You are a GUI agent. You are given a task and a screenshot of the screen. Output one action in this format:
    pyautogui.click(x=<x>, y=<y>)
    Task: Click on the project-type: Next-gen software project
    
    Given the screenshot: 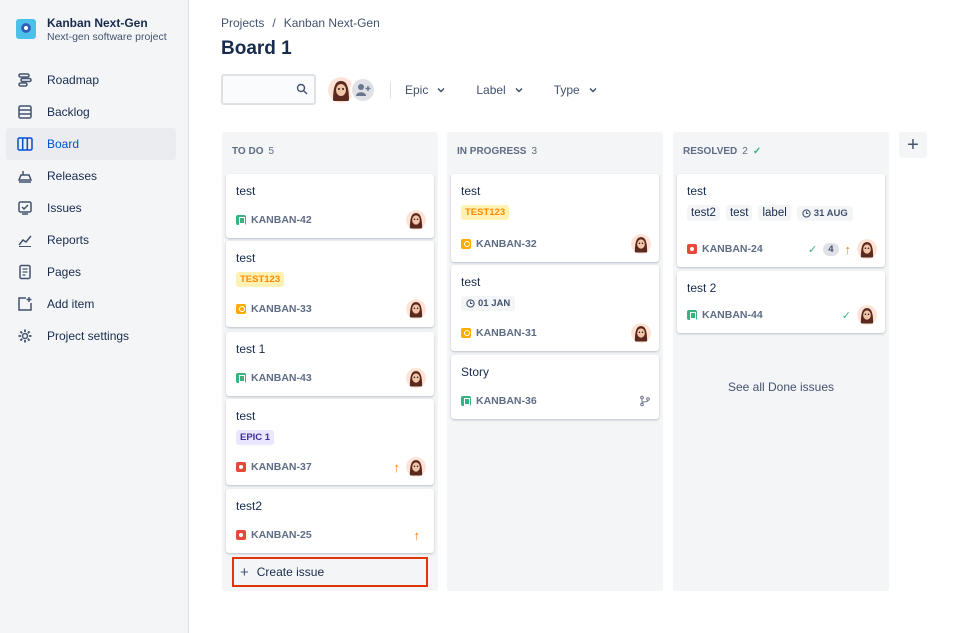 What is the action you would take?
    pyautogui.click(x=107, y=37)
    